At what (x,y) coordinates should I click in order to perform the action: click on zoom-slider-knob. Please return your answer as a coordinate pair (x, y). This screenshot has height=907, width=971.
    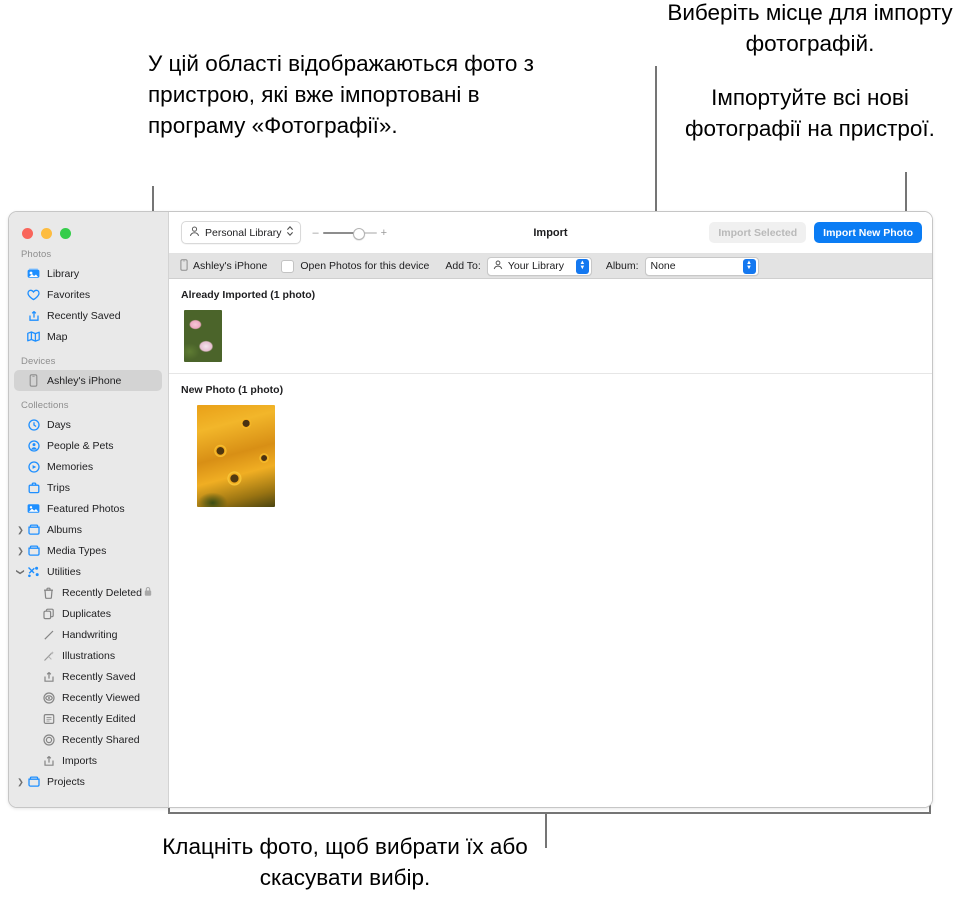
    Looking at the image, I should click on (358, 233).